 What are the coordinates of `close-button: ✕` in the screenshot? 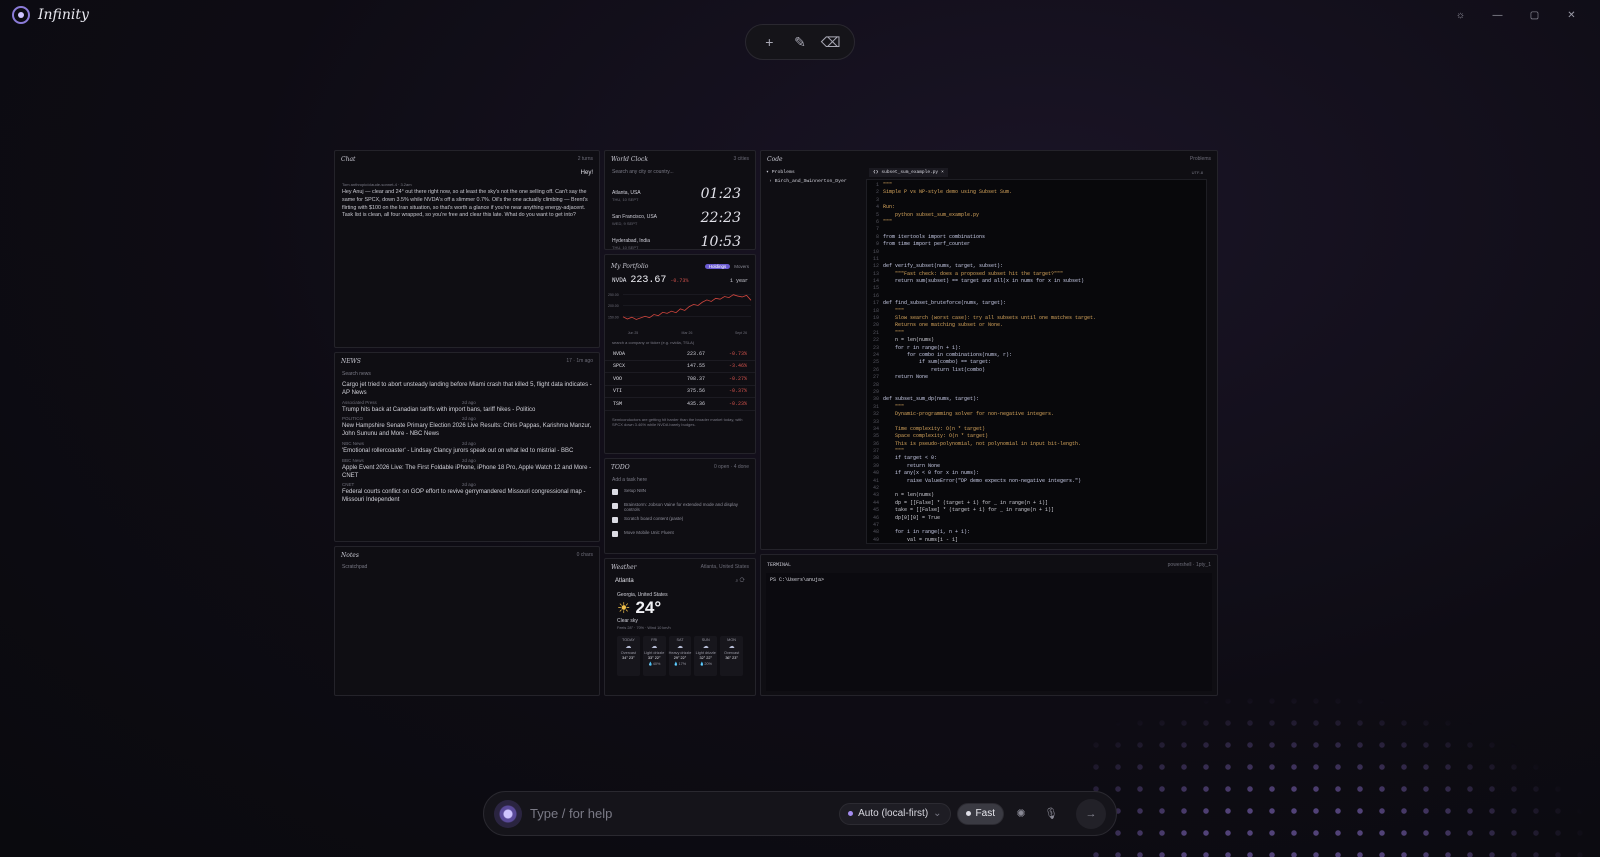 It's located at (1571, 15).